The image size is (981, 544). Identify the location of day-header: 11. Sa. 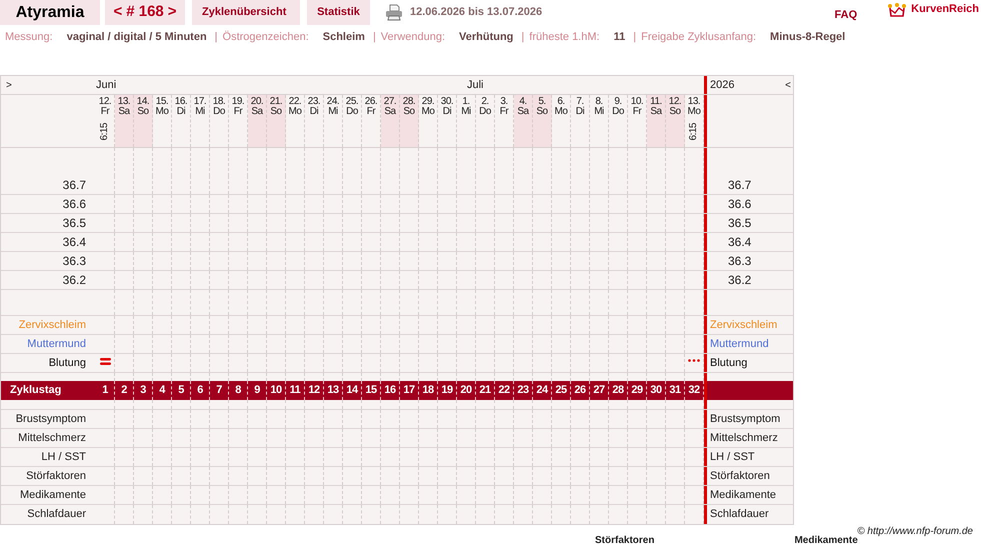
(656, 121).